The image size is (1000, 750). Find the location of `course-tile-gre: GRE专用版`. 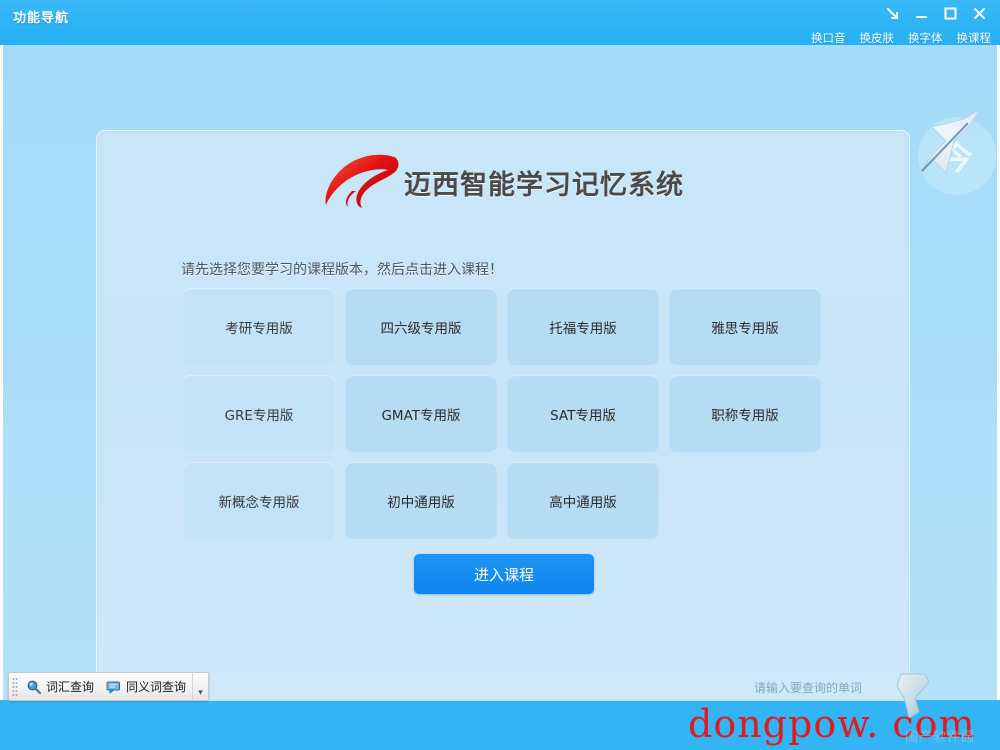

course-tile-gre: GRE专用版 is located at coordinates (259, 413).